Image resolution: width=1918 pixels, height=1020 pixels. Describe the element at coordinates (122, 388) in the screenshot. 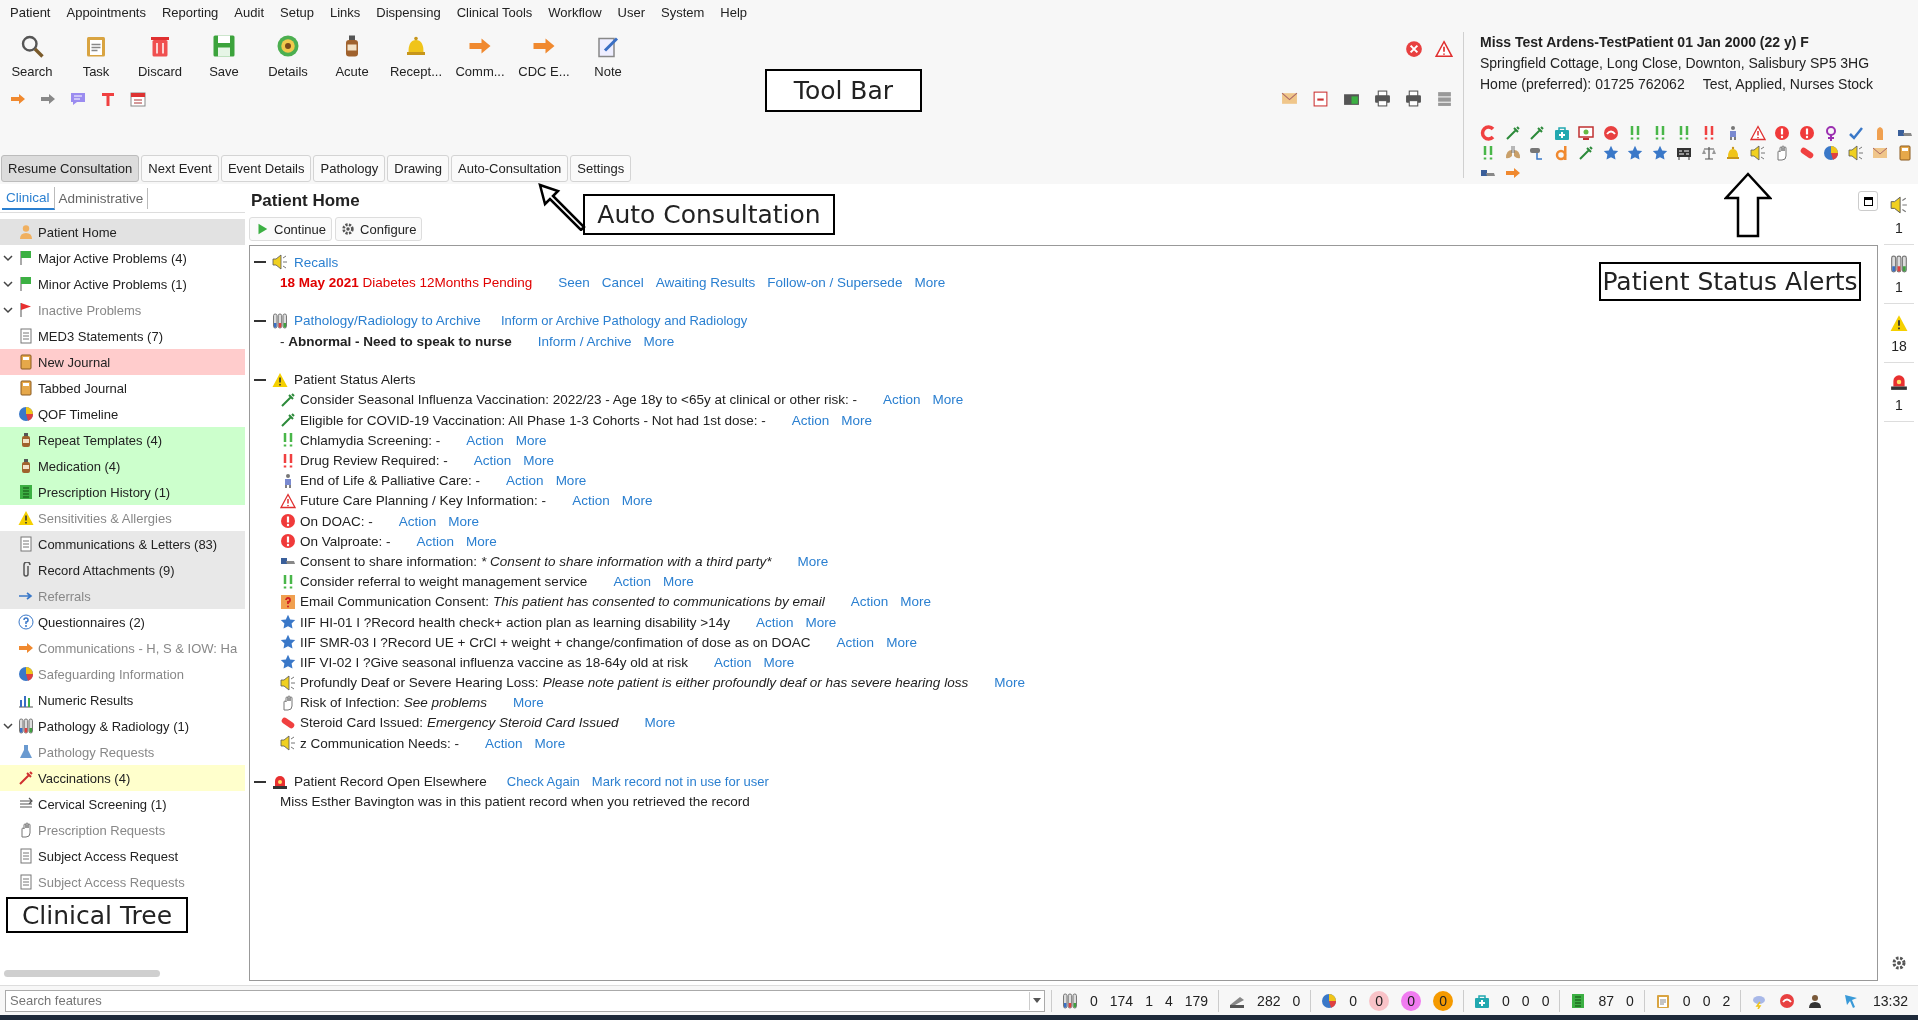

I see `tree-item: Tabbed Journal` at that location.